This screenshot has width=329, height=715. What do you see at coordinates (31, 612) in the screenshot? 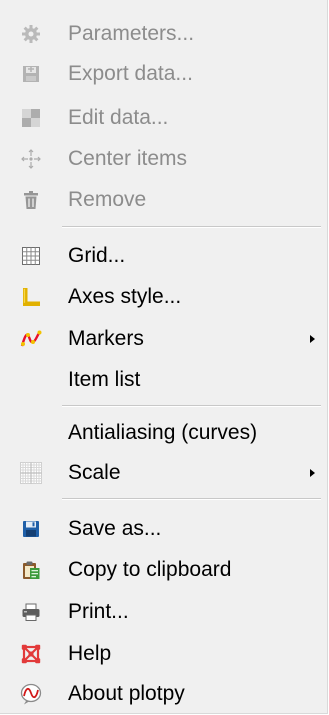
I see `printer-icon` at bounding box center [31, 612].